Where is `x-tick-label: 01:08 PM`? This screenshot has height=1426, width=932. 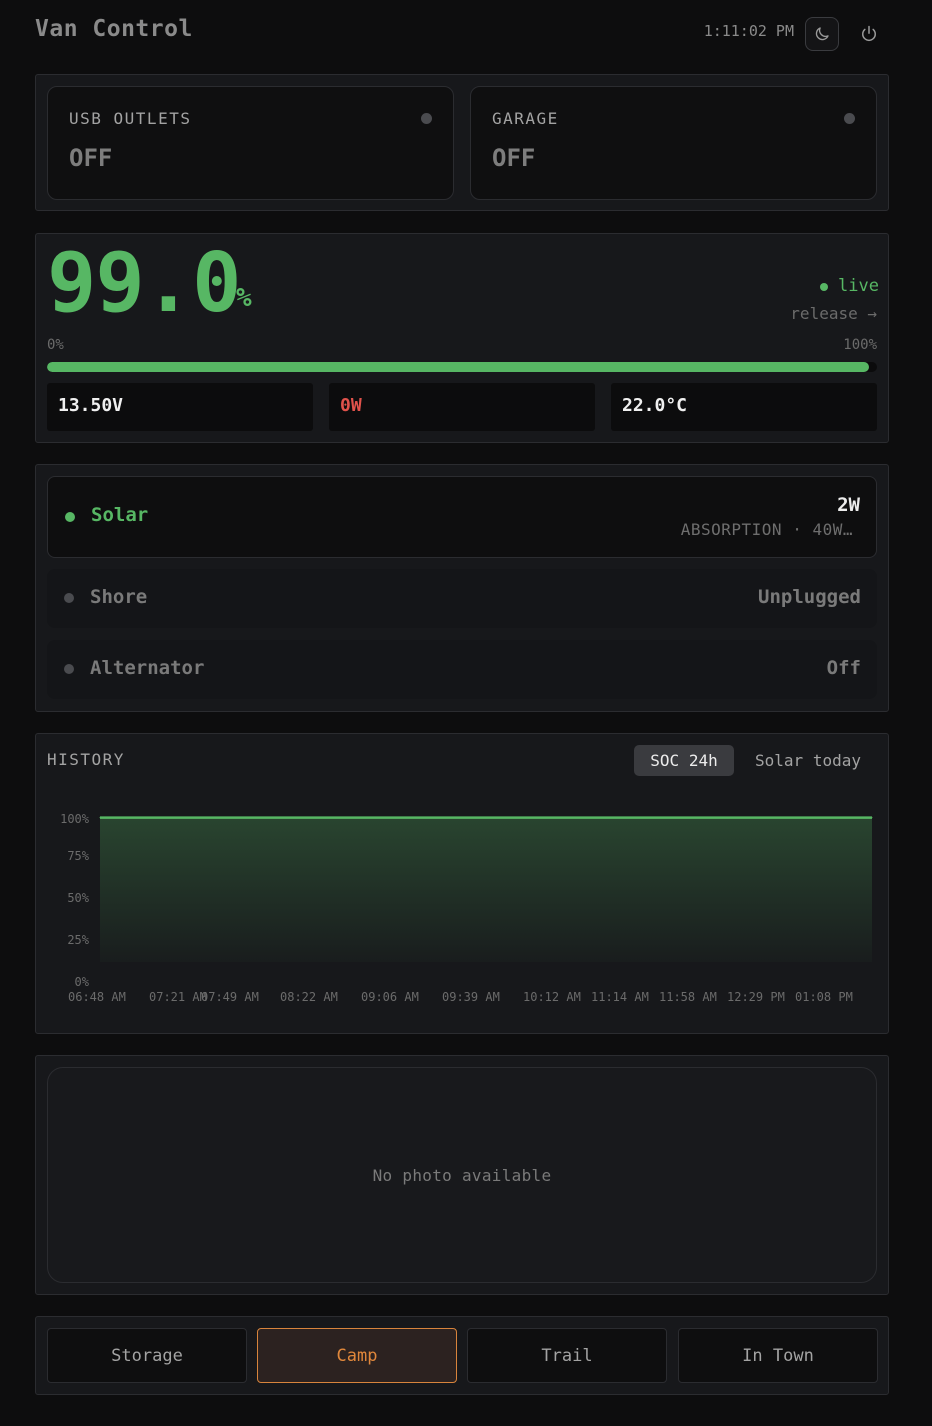 x-tick-label: 01:08 PM is located at coordinates (824, 997).